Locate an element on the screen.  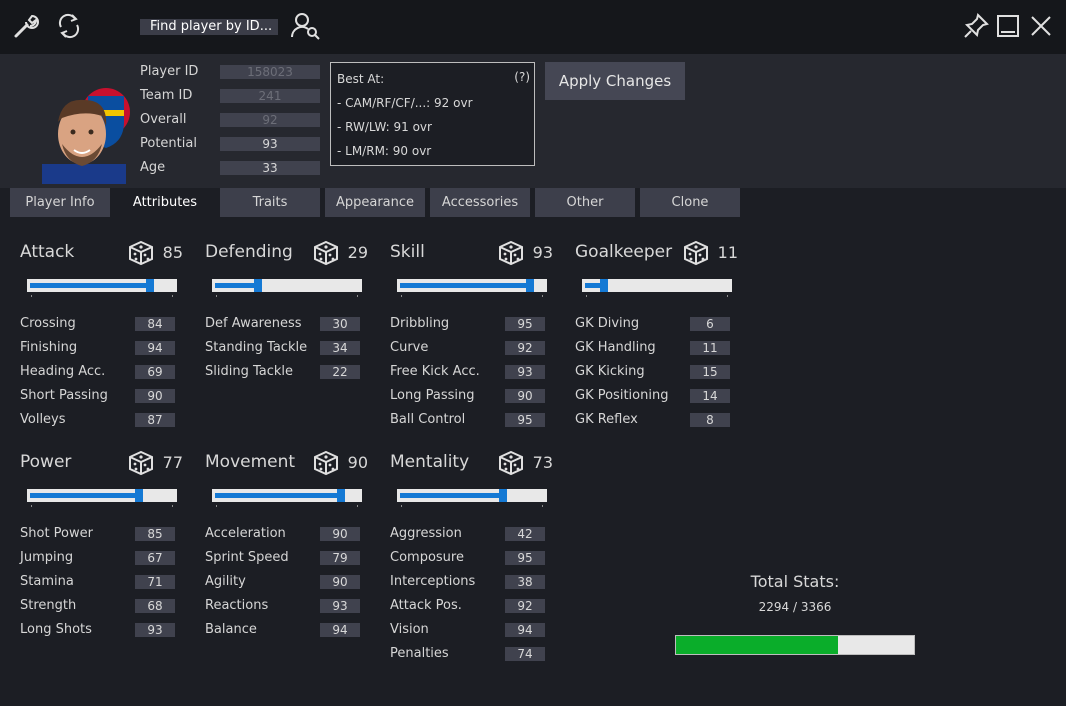
stat-label: GK Handling is located at coordinates (615, 347).